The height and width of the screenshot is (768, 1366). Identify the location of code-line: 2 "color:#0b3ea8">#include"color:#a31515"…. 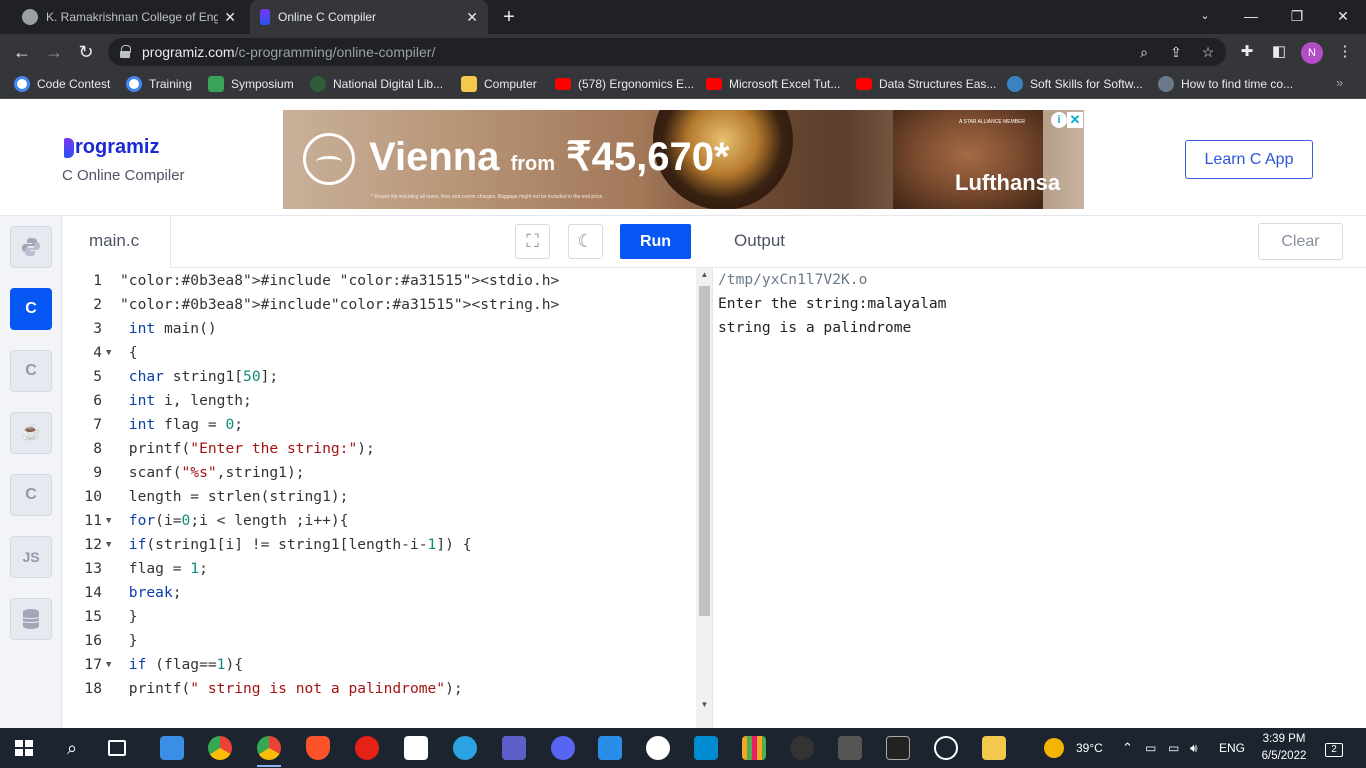
(379, 305).